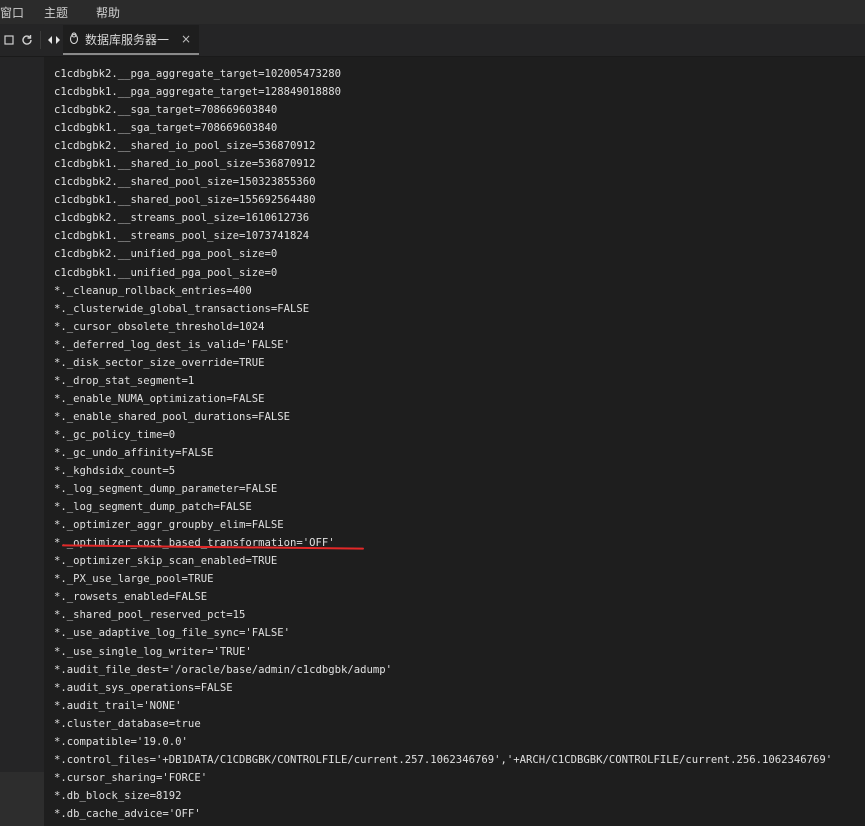 Image resolution: width=865 pixels, height=826 pixels. What do you see at coordinates (9, 40) in the screenshot?
I see `square-icon` at bounding box center [9, 40].